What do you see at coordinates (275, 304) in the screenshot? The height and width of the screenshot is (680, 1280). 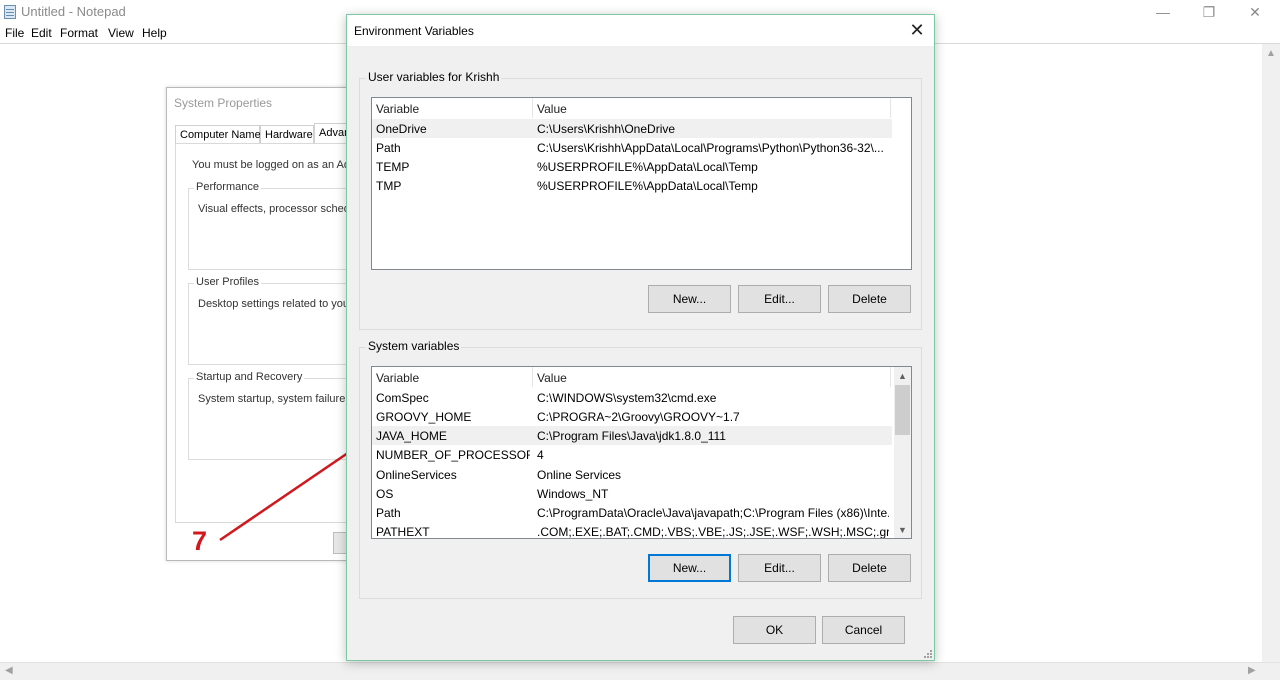 I see `user-profiles-text: Desktop settings related to your` at bounding box center [275, 304].